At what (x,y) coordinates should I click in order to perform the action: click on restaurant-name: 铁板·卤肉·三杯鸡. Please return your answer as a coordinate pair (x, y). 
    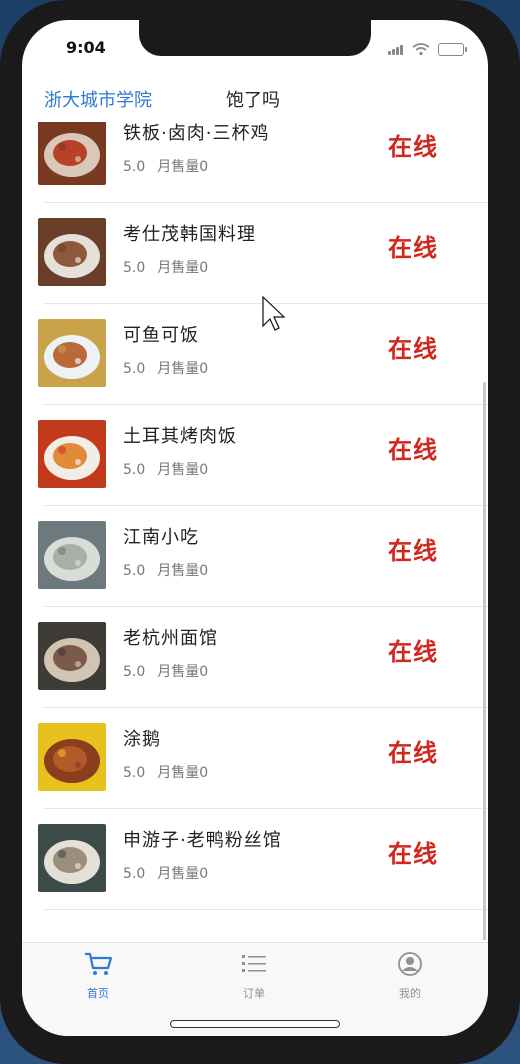
    Looking at the image, I should click on (196, 133).